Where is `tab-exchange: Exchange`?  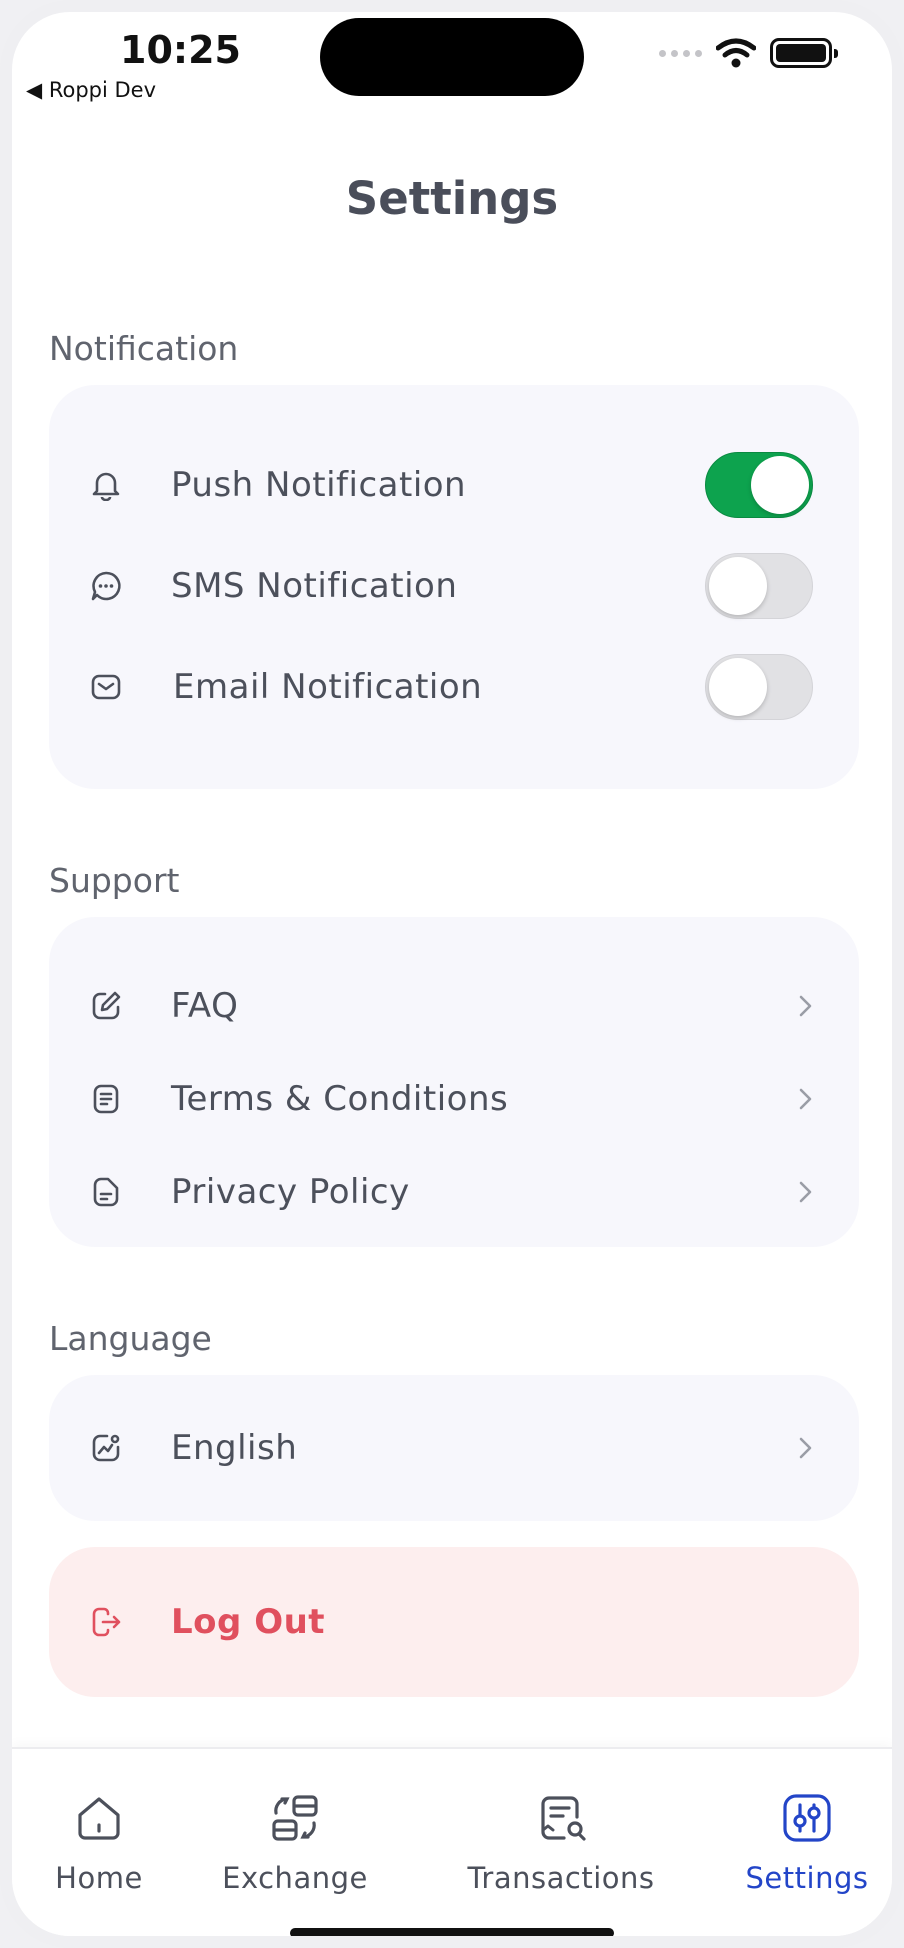 tab-exchange: Exchange is located at coordinates (295, 1822).